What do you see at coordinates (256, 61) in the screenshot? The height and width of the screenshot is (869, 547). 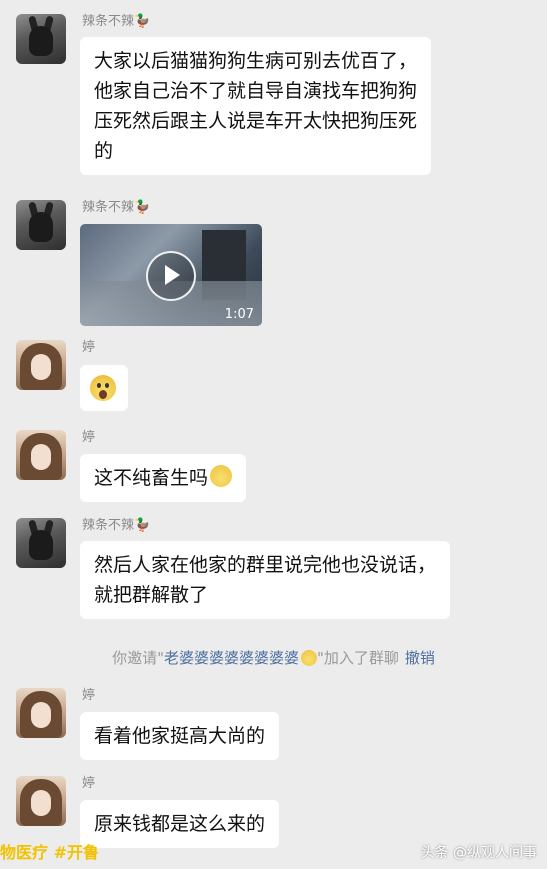 I see `message-line: 大家以后猫猫狗狗生病可别去优百了，` at bounding box center [256, 61].